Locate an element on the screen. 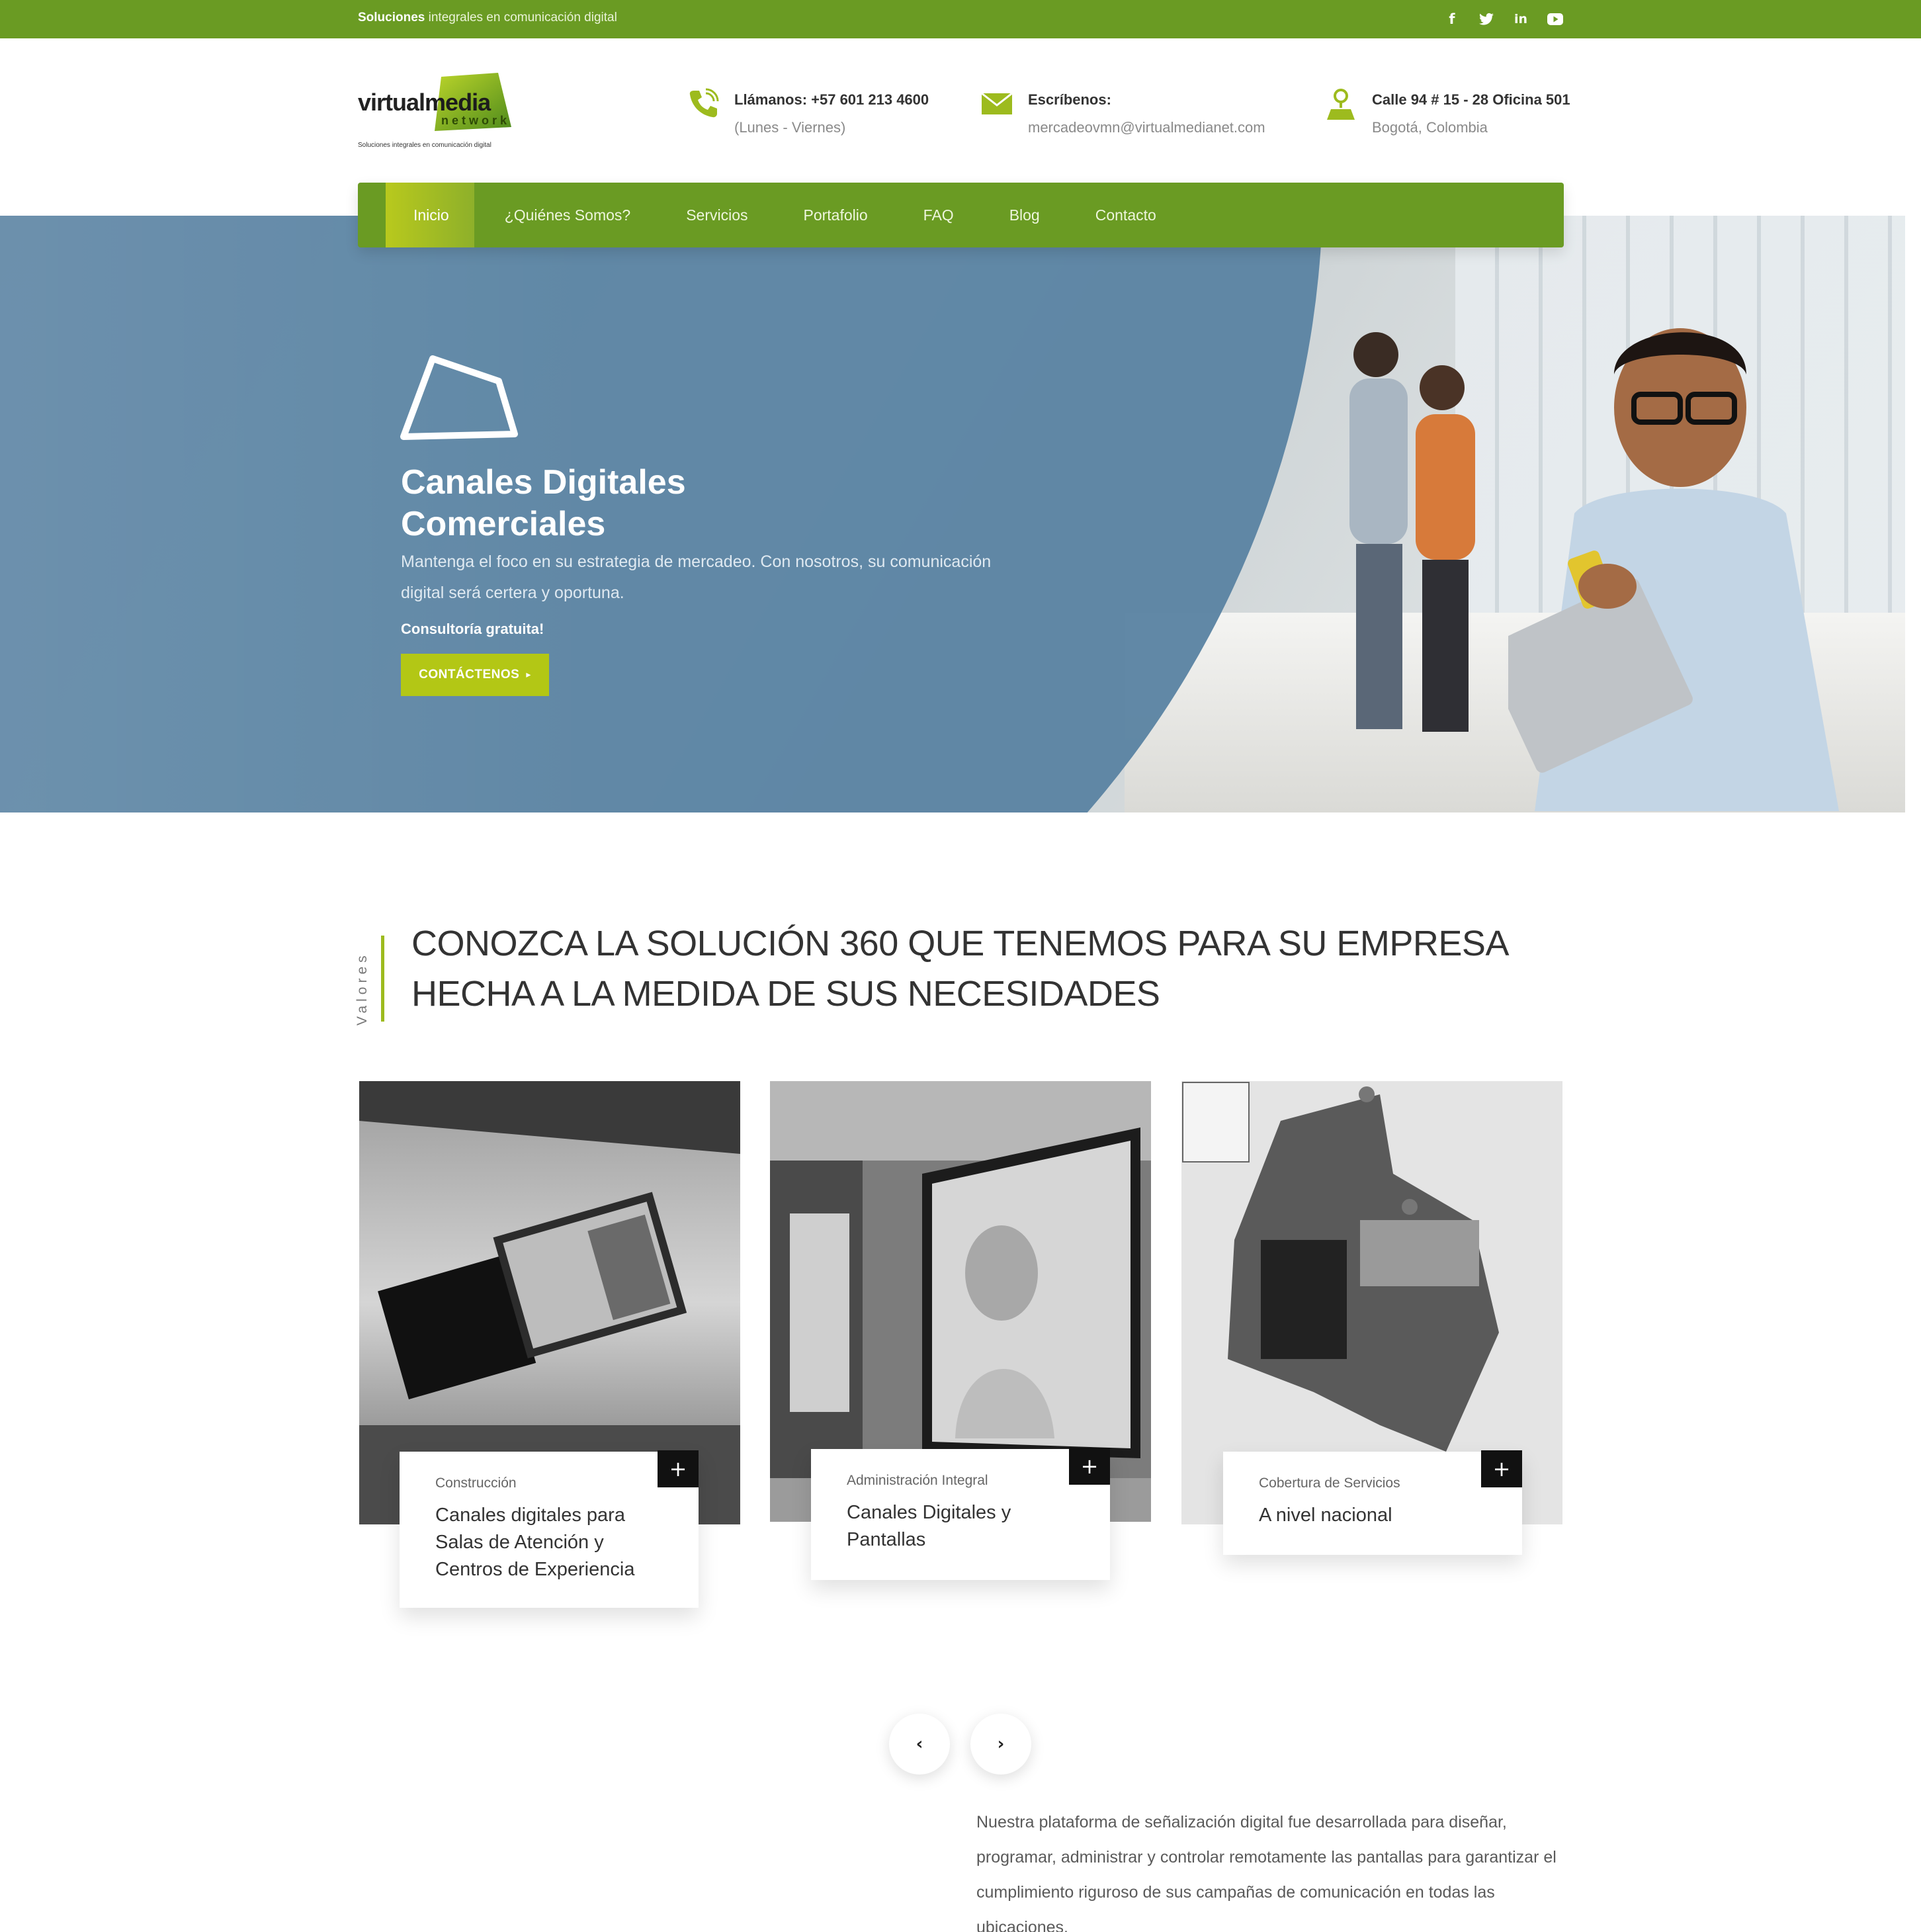 This screenshot has height=1932, width=1921. nav-item-blog: Blog is located at coordinates (1025, 215).